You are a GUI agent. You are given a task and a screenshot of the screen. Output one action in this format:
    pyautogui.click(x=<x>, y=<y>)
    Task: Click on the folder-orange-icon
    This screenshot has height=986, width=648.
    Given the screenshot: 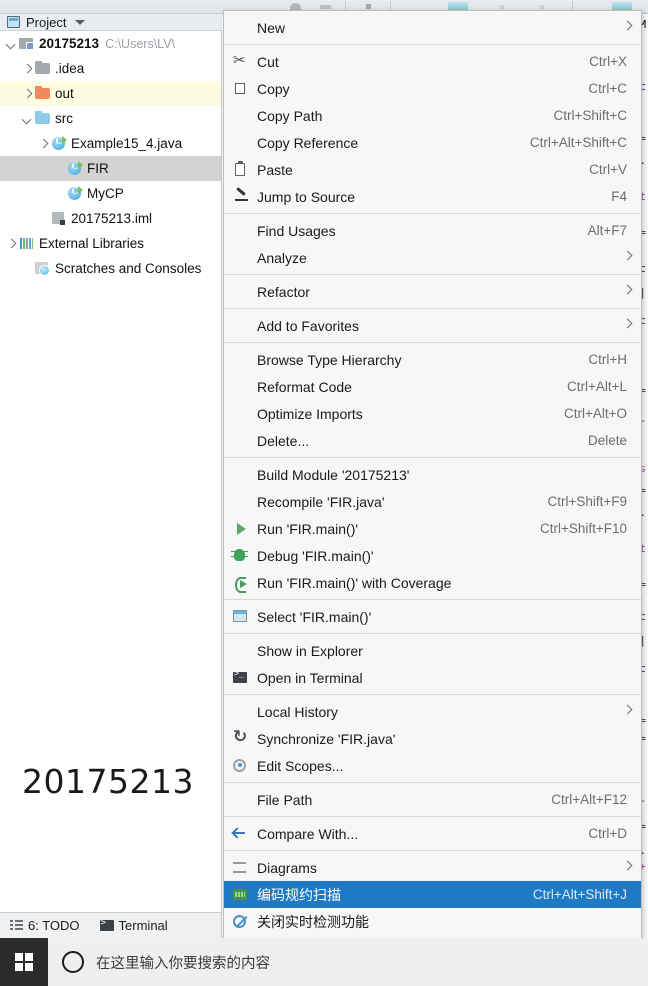 What is the action you would take?
    pyautogui.click(x=42, y=93)
    